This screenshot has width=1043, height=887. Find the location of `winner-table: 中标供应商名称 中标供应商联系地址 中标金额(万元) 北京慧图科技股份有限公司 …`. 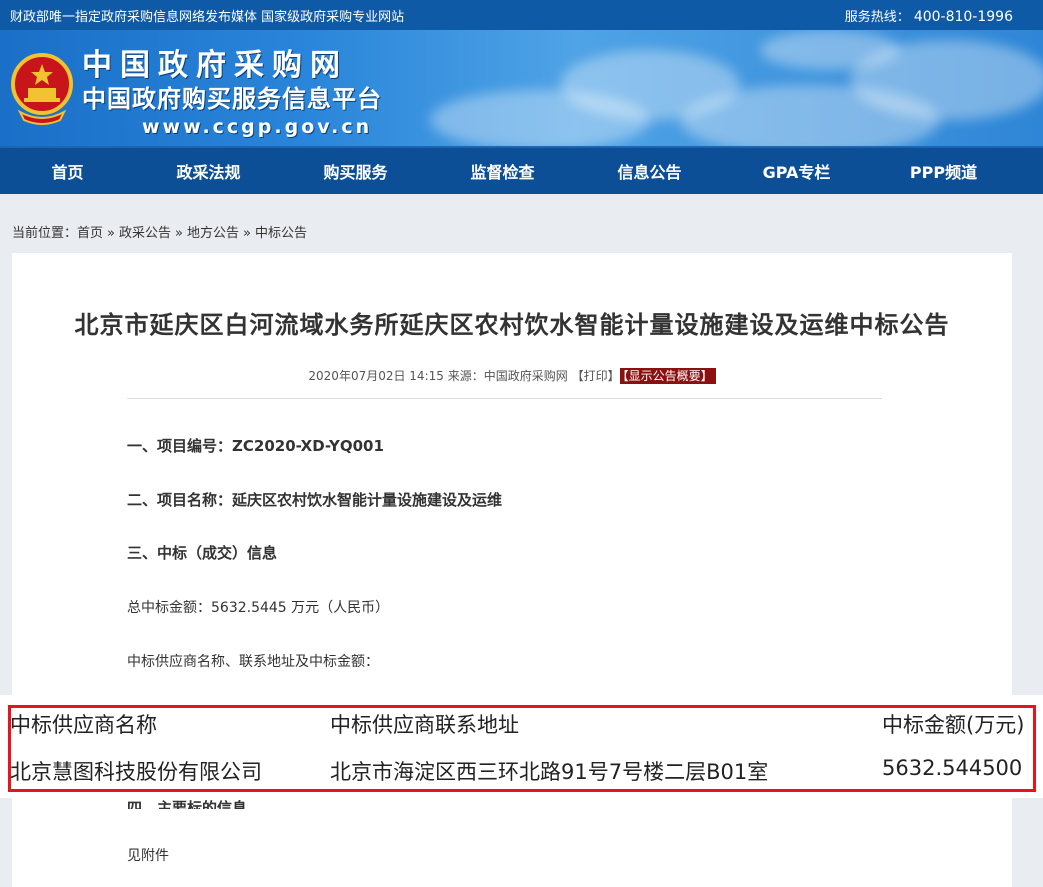

winner-table: 中标供应商名称 中标供应商联系地址 中标金额(万元) 北京慧图科技股份有限公司 … is located at coordinates (521, 746).